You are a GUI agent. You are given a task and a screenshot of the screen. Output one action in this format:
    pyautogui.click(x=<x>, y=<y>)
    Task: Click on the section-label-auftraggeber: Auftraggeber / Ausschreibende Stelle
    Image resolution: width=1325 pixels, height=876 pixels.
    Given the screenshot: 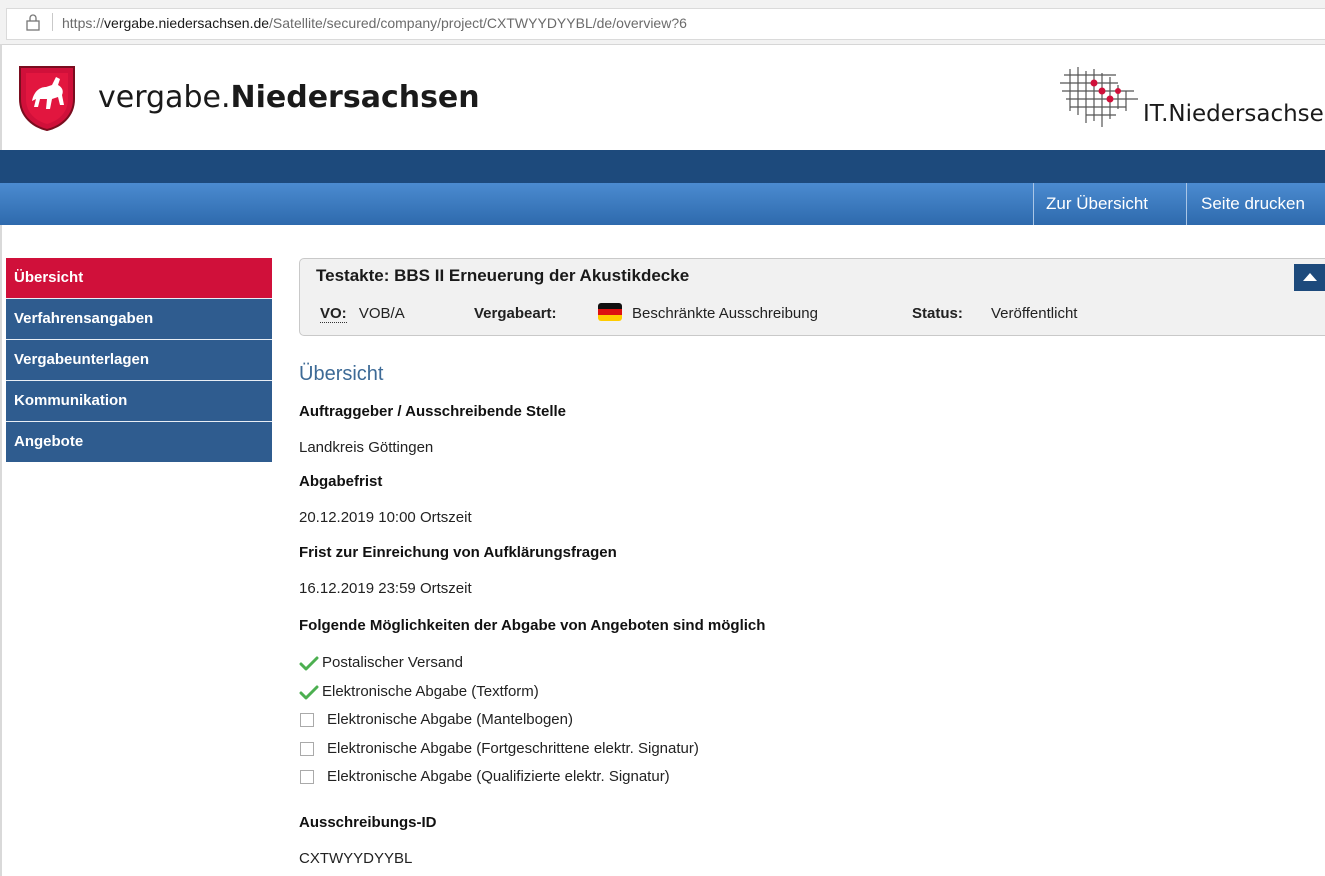 What is the action you would take?
    pyautogui.click(x=433, y=411)
    